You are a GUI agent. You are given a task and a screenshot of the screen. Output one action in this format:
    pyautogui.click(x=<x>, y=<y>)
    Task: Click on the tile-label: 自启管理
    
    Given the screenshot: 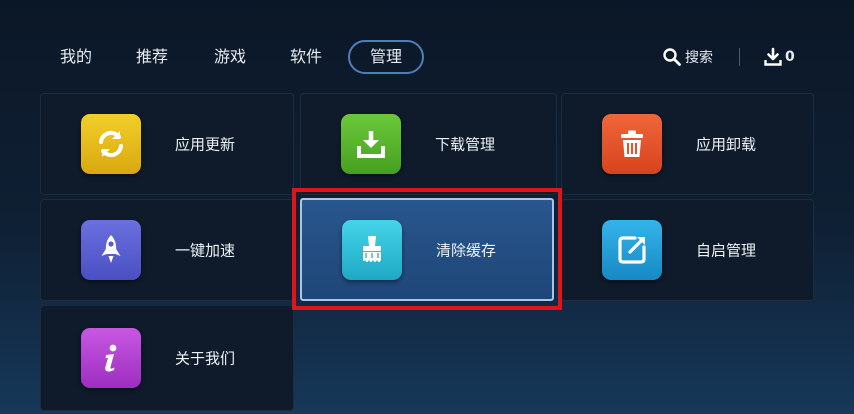 What is the action you would take?
    pyautogui.click(x=726, y=250)
    